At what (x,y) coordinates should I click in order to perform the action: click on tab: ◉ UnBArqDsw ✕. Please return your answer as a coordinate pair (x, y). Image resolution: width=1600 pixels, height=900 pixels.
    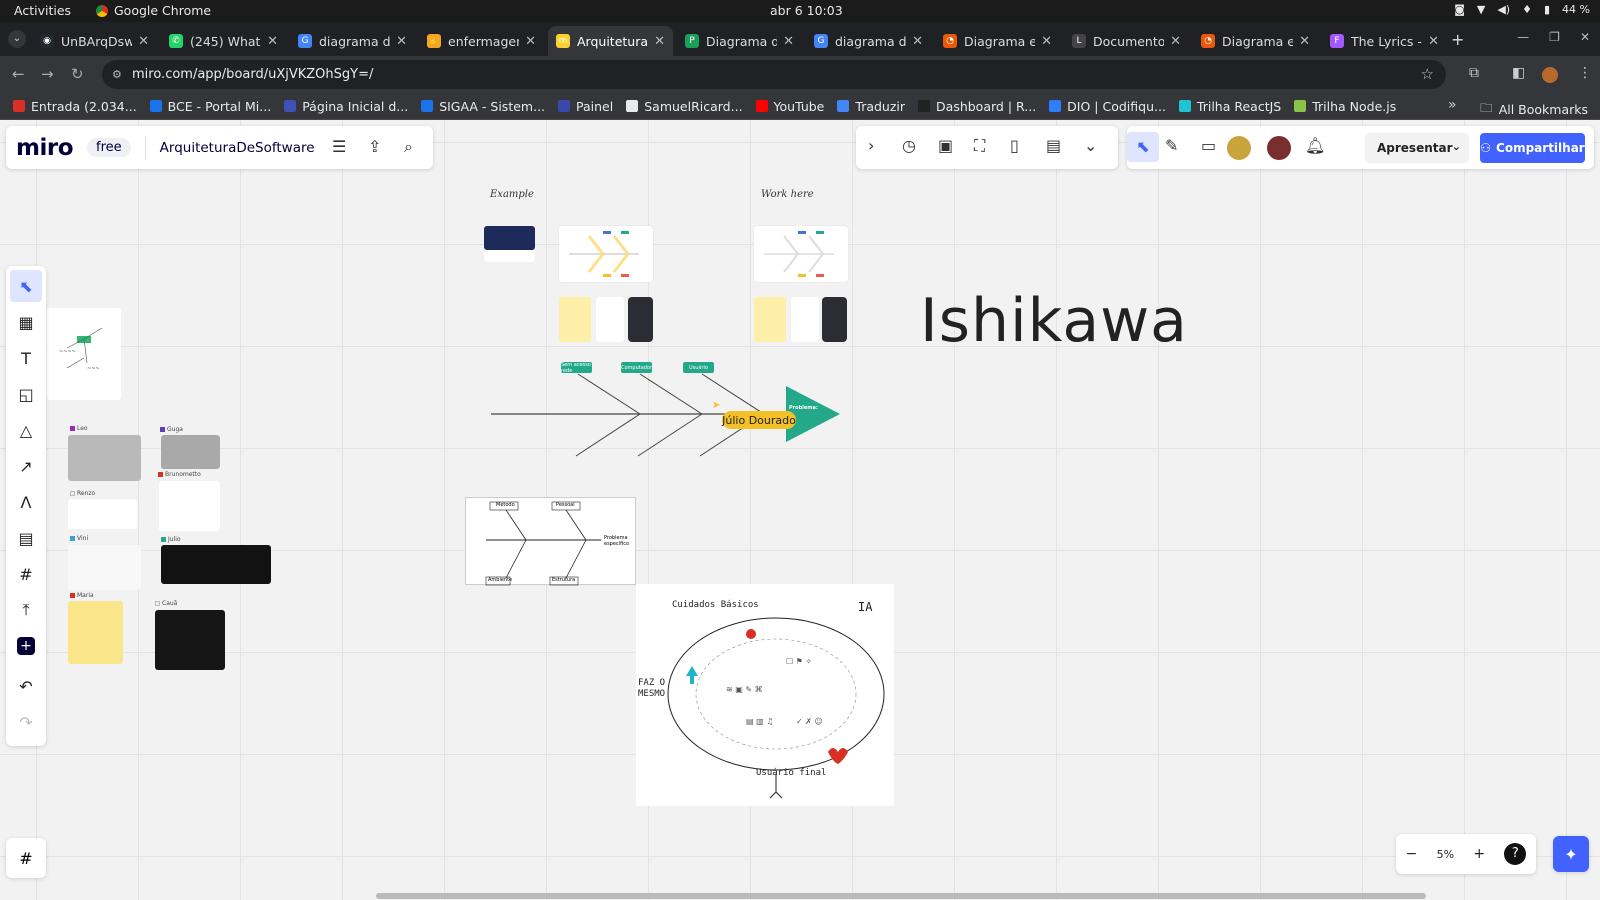
    Looking at the image, I should click on (94, 41).